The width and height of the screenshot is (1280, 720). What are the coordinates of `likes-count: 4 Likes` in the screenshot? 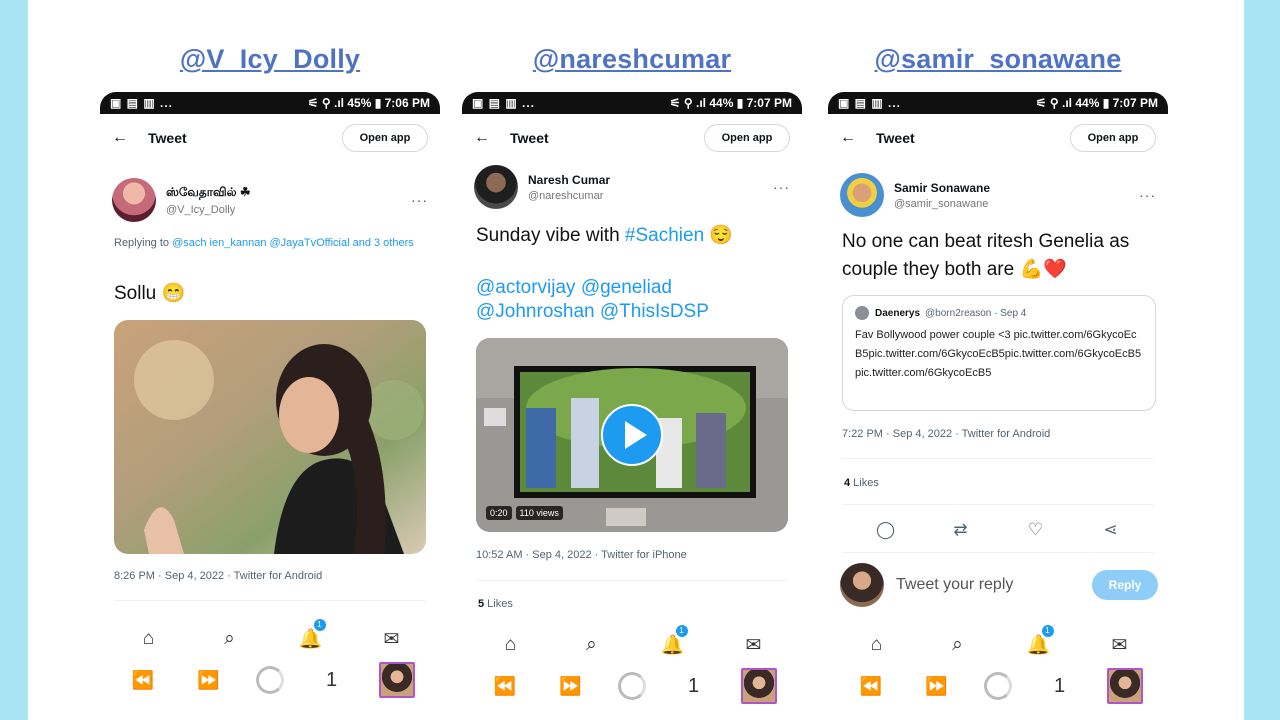 It's located at (861, 483).